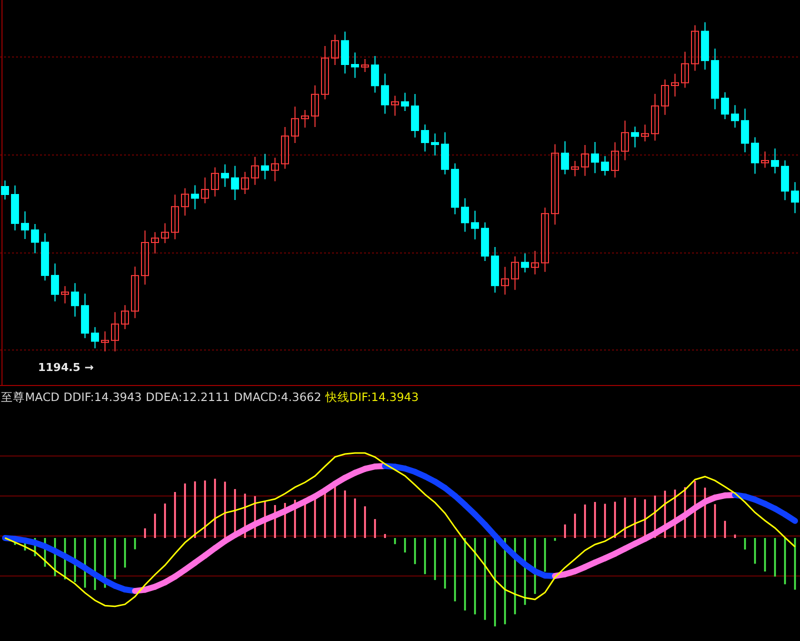  What do you see at coordinates (89, 368) in the screenshot?
I see `arrow-icon: →` at bounding box center [89, 368].